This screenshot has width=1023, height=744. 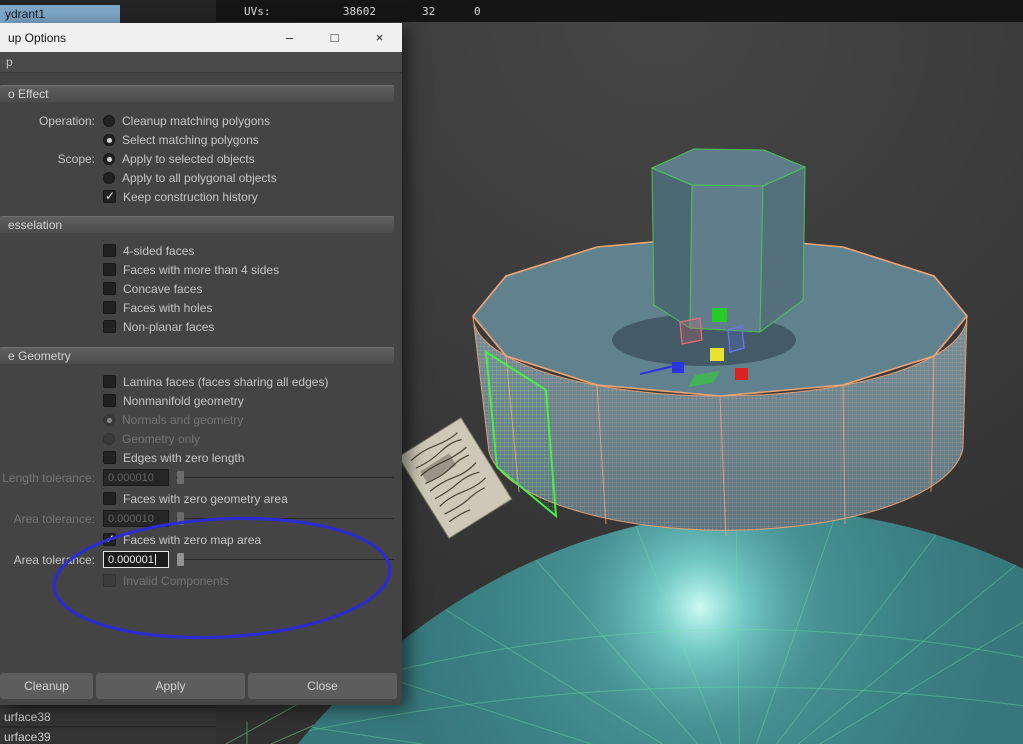 I want to click on minimize-icon: –, so click(x=289, y=37).